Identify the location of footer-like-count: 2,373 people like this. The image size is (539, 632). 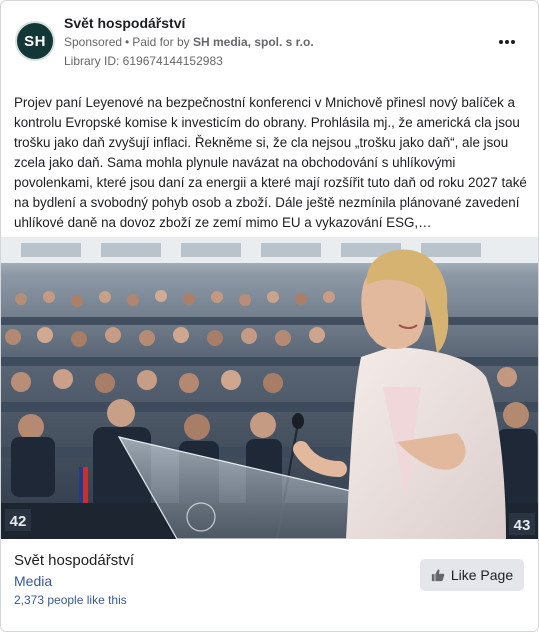
(70, 600).